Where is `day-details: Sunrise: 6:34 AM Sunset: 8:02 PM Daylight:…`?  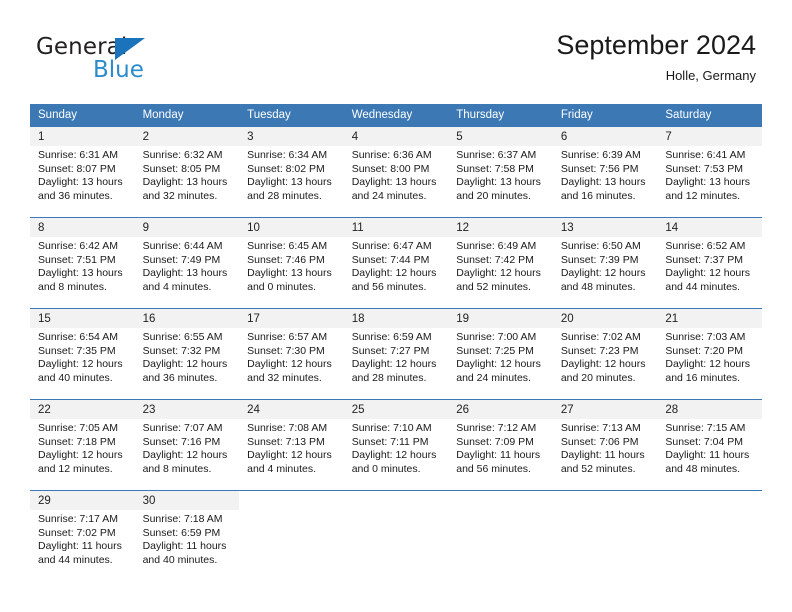
day-details: Sunrise: 6:34 AM Sunset: 8:02 PM Daylight:… is located at coordinates (291, 174).